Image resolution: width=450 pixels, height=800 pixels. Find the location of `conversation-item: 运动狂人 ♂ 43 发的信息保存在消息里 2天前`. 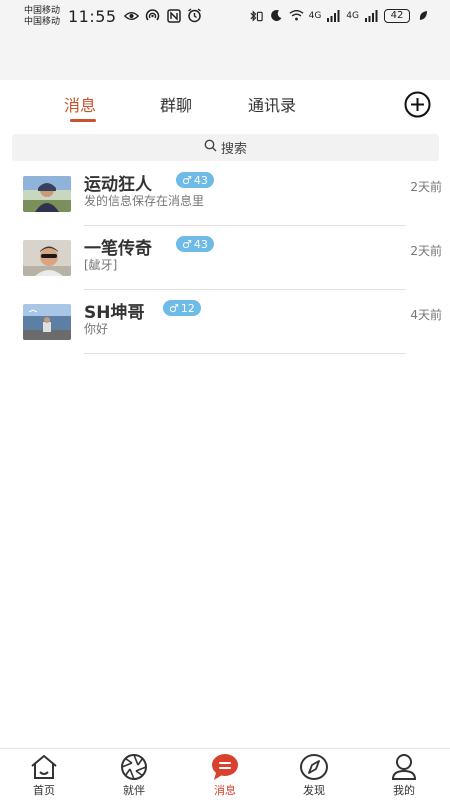

conversation-item: 运动狂人 ♂ 43 发的信息保存在消息里 2天前 is located at coordinates (225, 206).